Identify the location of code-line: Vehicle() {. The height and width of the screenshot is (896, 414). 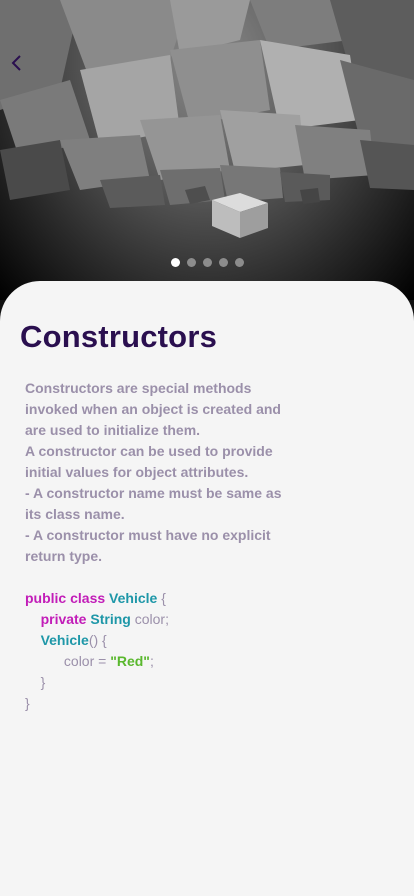
(97, 640).